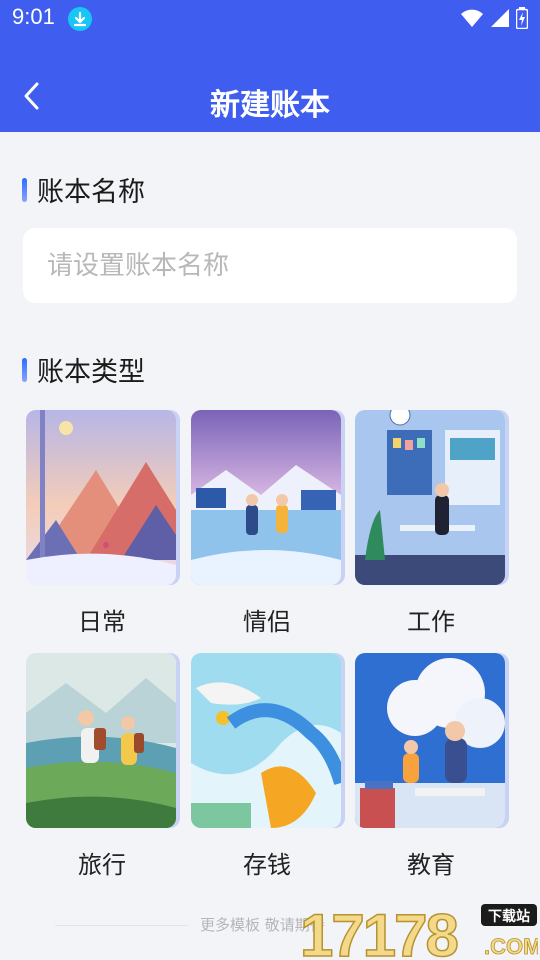 Image resolution: width=540 pixels, height=960 pixels. I want to click on status-icons, so click(494, 18).